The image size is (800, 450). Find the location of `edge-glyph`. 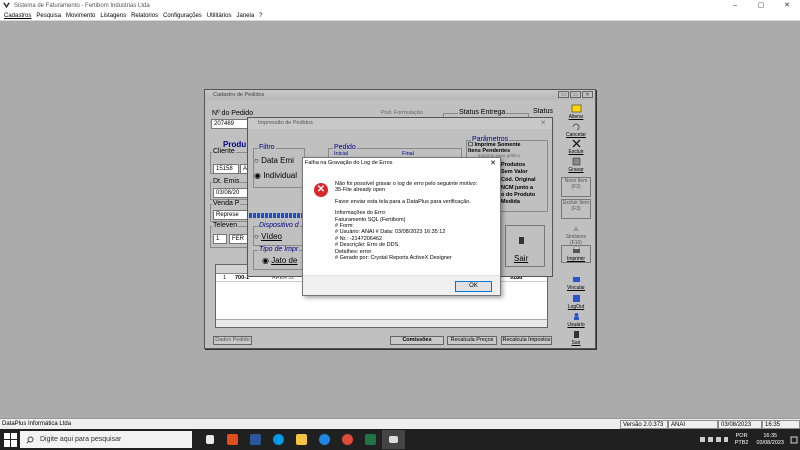

edge-glyph is located at coordinates (324, 439).